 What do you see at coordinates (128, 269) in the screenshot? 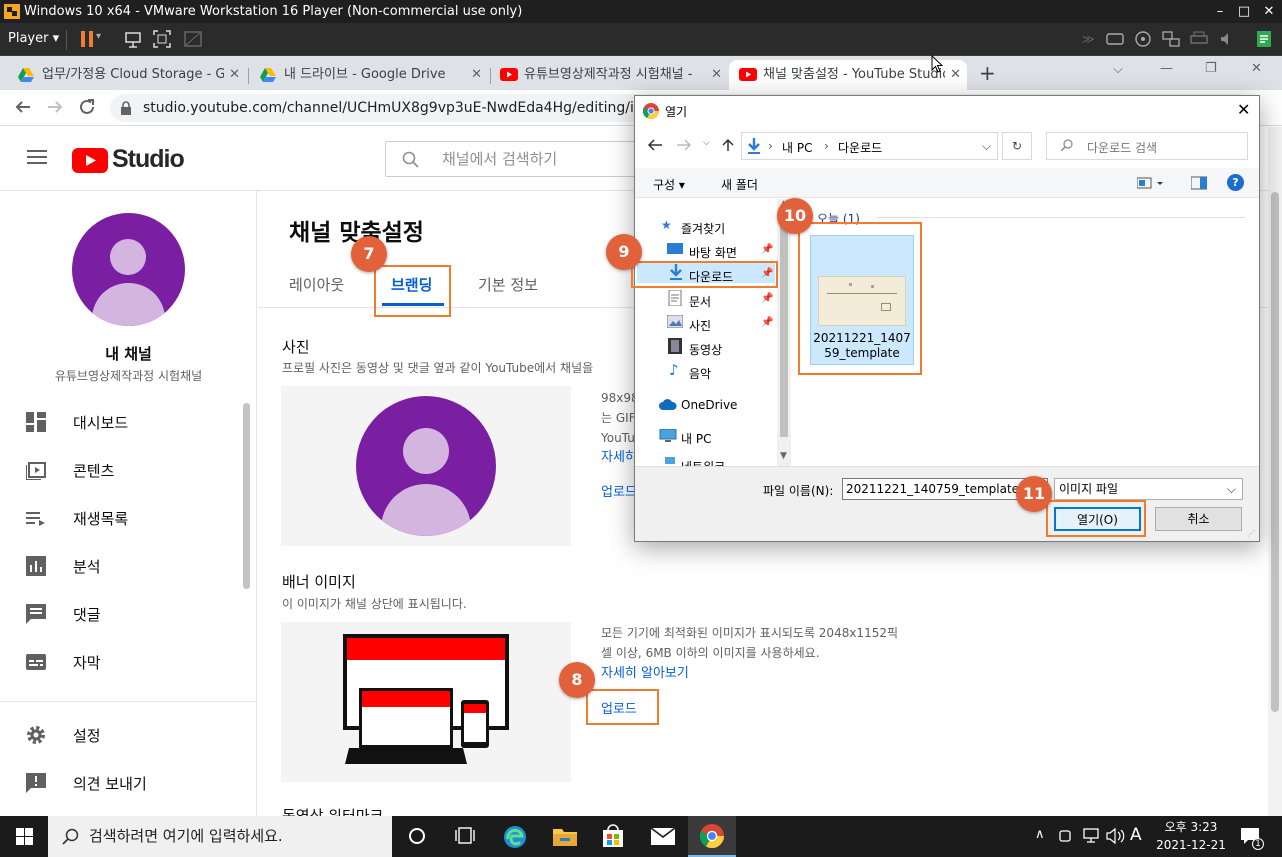
I see `channel-avatar` at bounding box center [128, 269].